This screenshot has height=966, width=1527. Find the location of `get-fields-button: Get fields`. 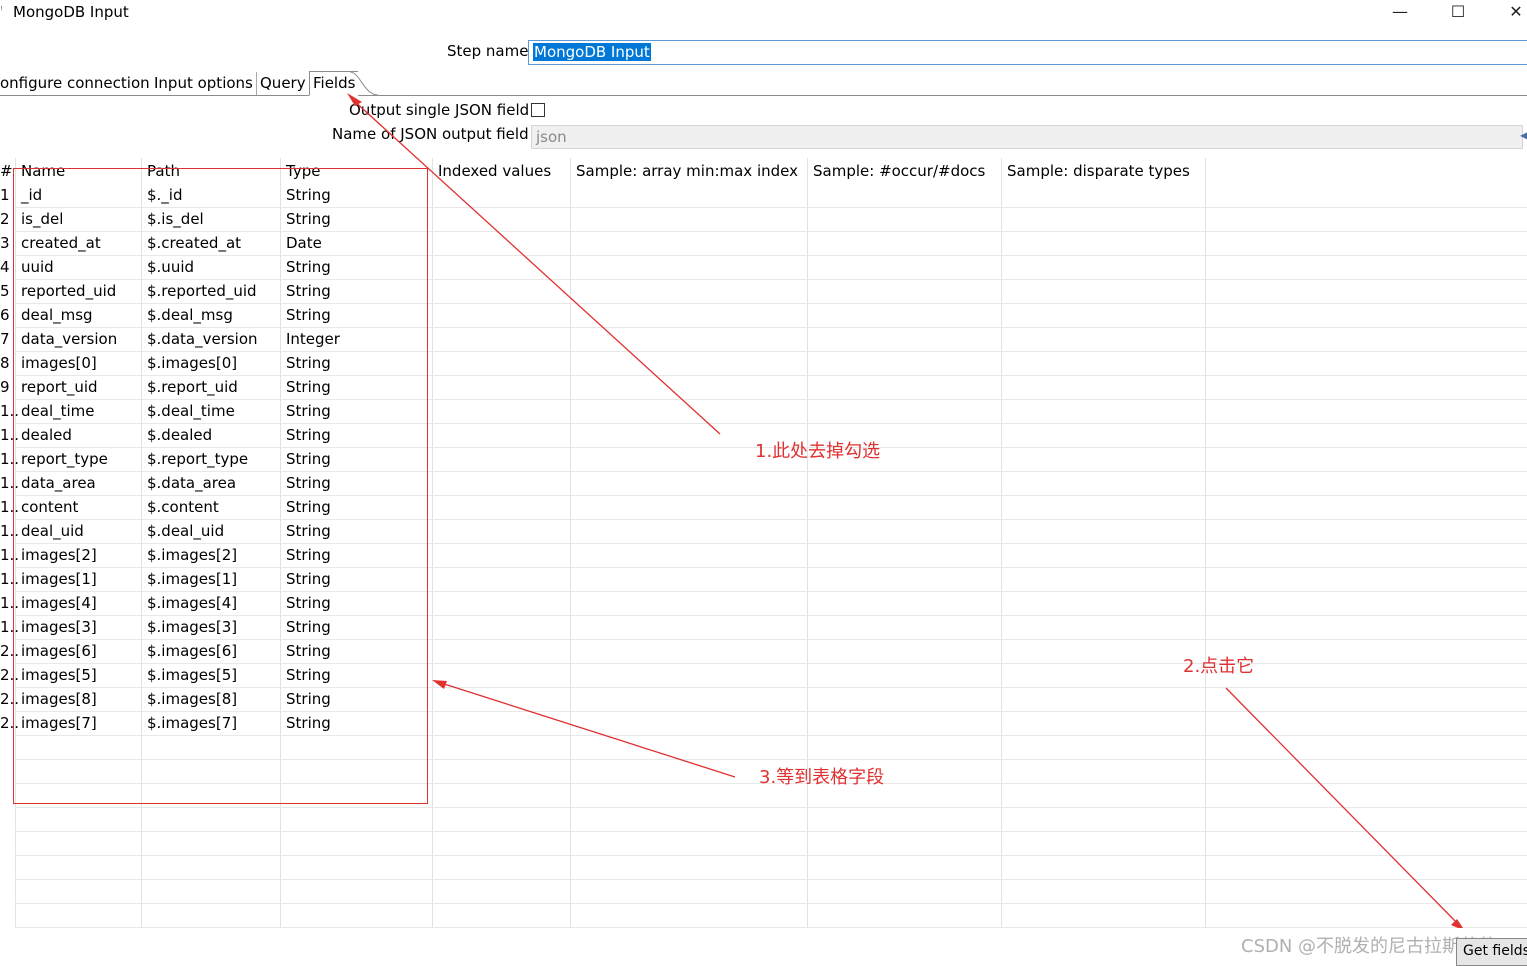

get-fields-button: Get fields is located at coordinates (1491, 952).